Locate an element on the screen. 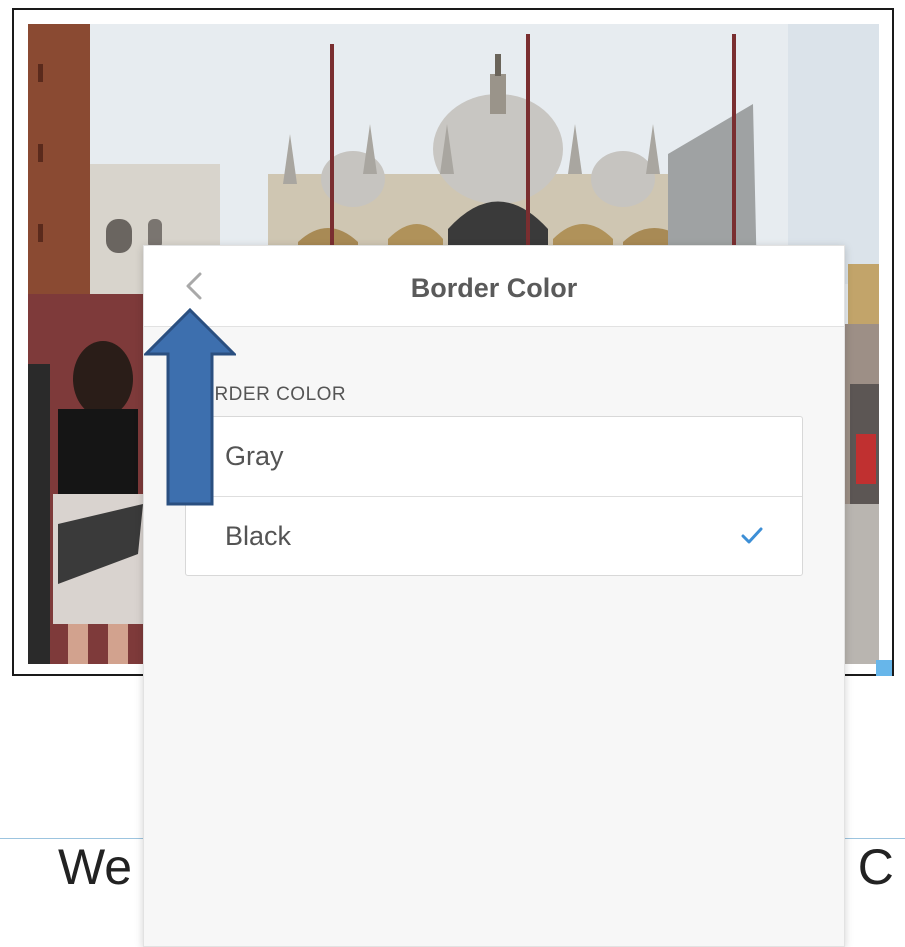 This screenshot has width=905, height=947. panel-title: Border Color is located at coordinates (494, 288).